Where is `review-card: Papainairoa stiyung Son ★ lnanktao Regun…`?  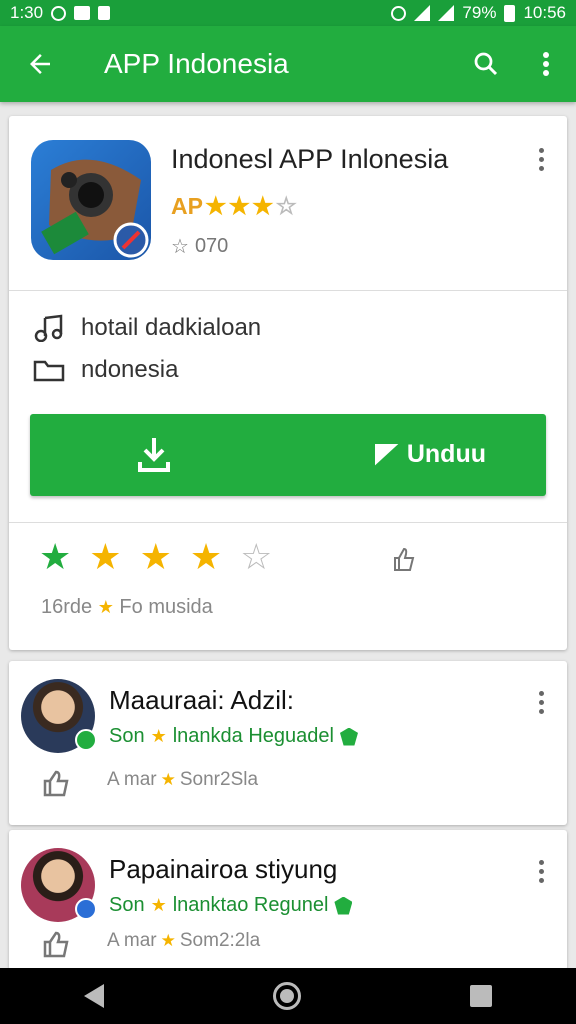 review-card: Papainairoa stiyung Son ★ lnanktao Regun… is located at coordinates (288, 900).